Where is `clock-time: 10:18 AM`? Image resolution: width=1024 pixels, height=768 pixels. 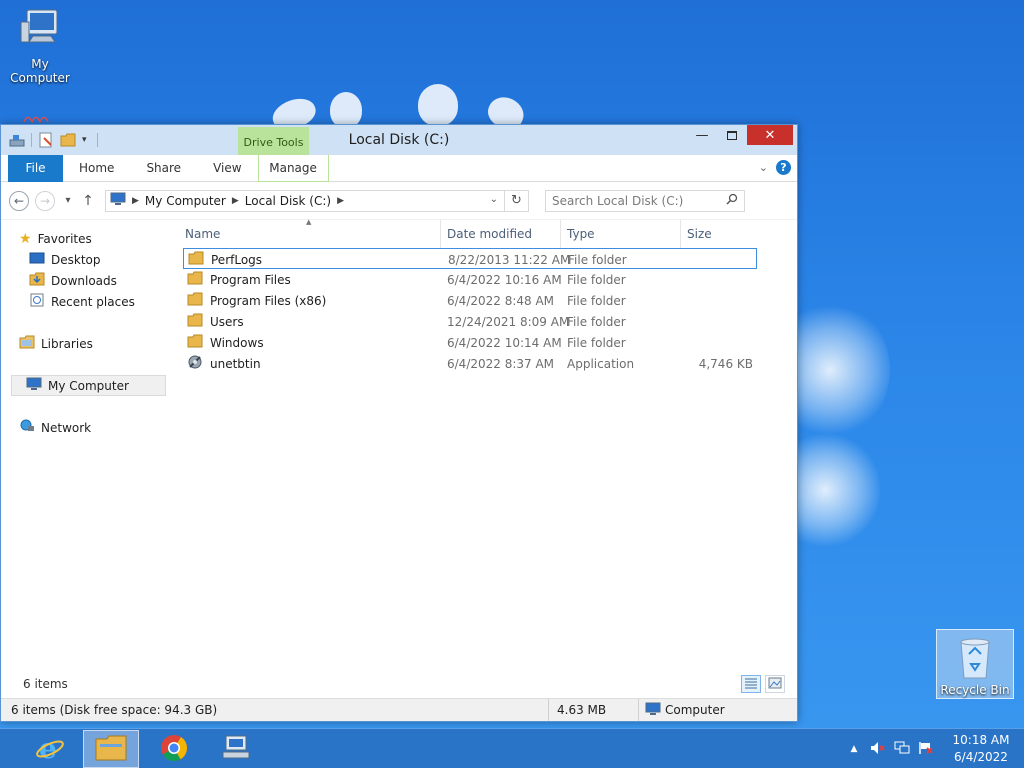
clock-time: 10:18 AM is located at coordinates (981, 740).